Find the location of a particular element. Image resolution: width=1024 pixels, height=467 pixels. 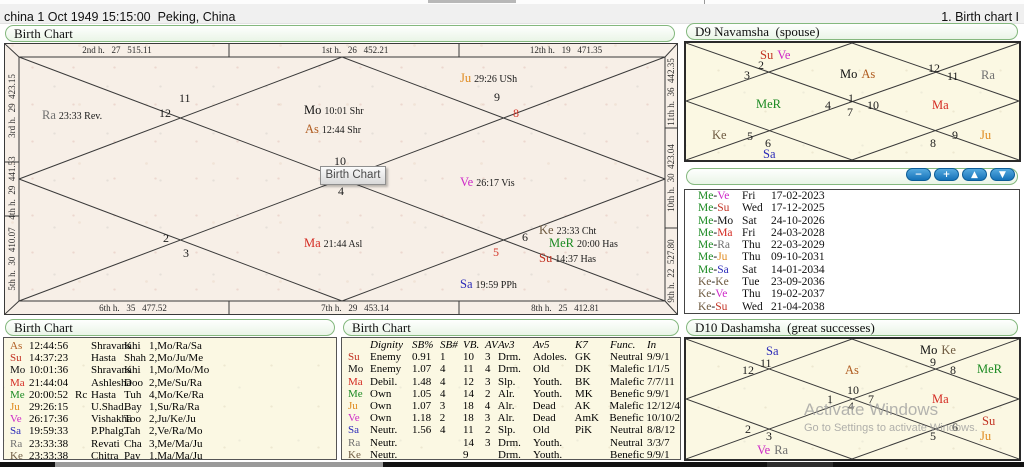

dignity-header: Birth Chart is located at coordinates (511, 327).